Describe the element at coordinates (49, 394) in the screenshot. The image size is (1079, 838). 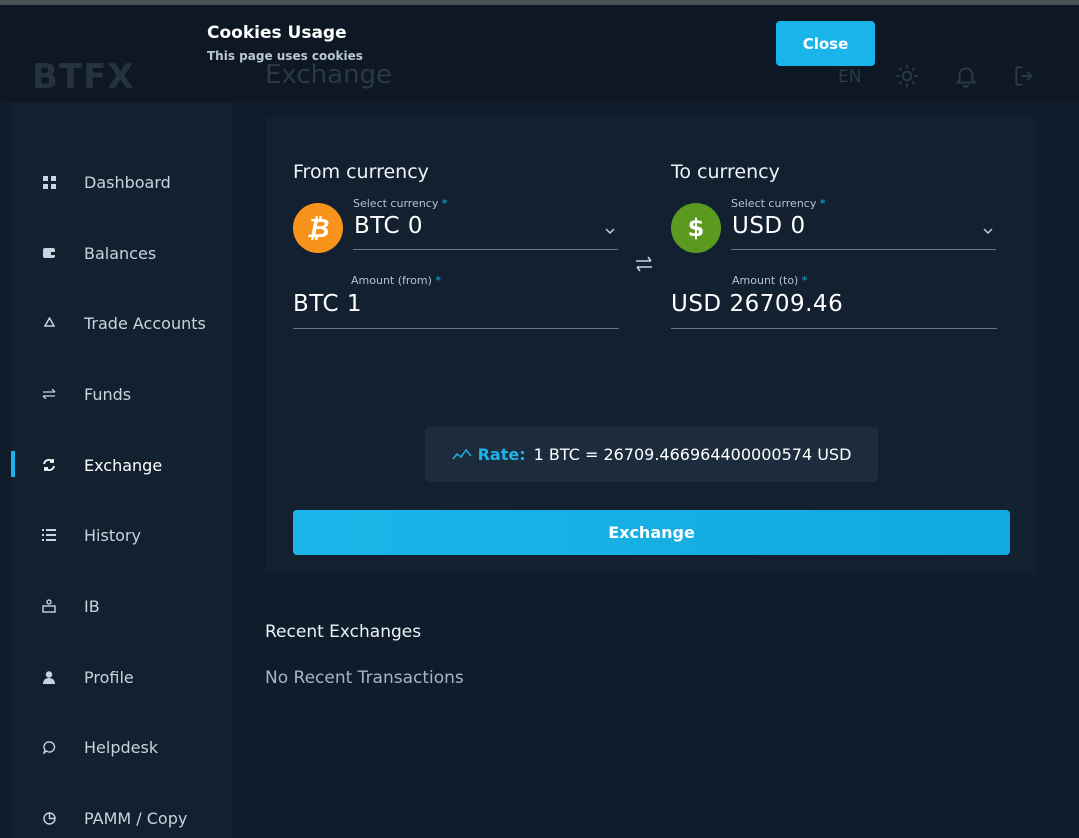
I see `transfer-icon` at that location.